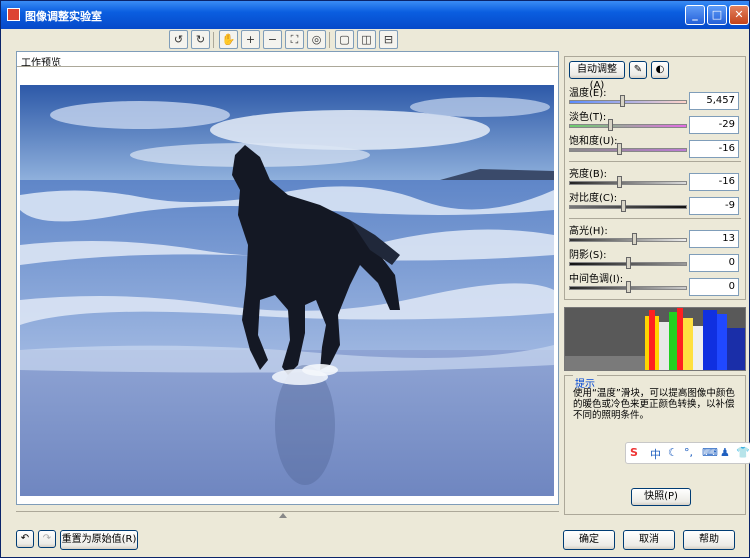  I want to click on tint-label: 淡色(T):, so click(588, 117).